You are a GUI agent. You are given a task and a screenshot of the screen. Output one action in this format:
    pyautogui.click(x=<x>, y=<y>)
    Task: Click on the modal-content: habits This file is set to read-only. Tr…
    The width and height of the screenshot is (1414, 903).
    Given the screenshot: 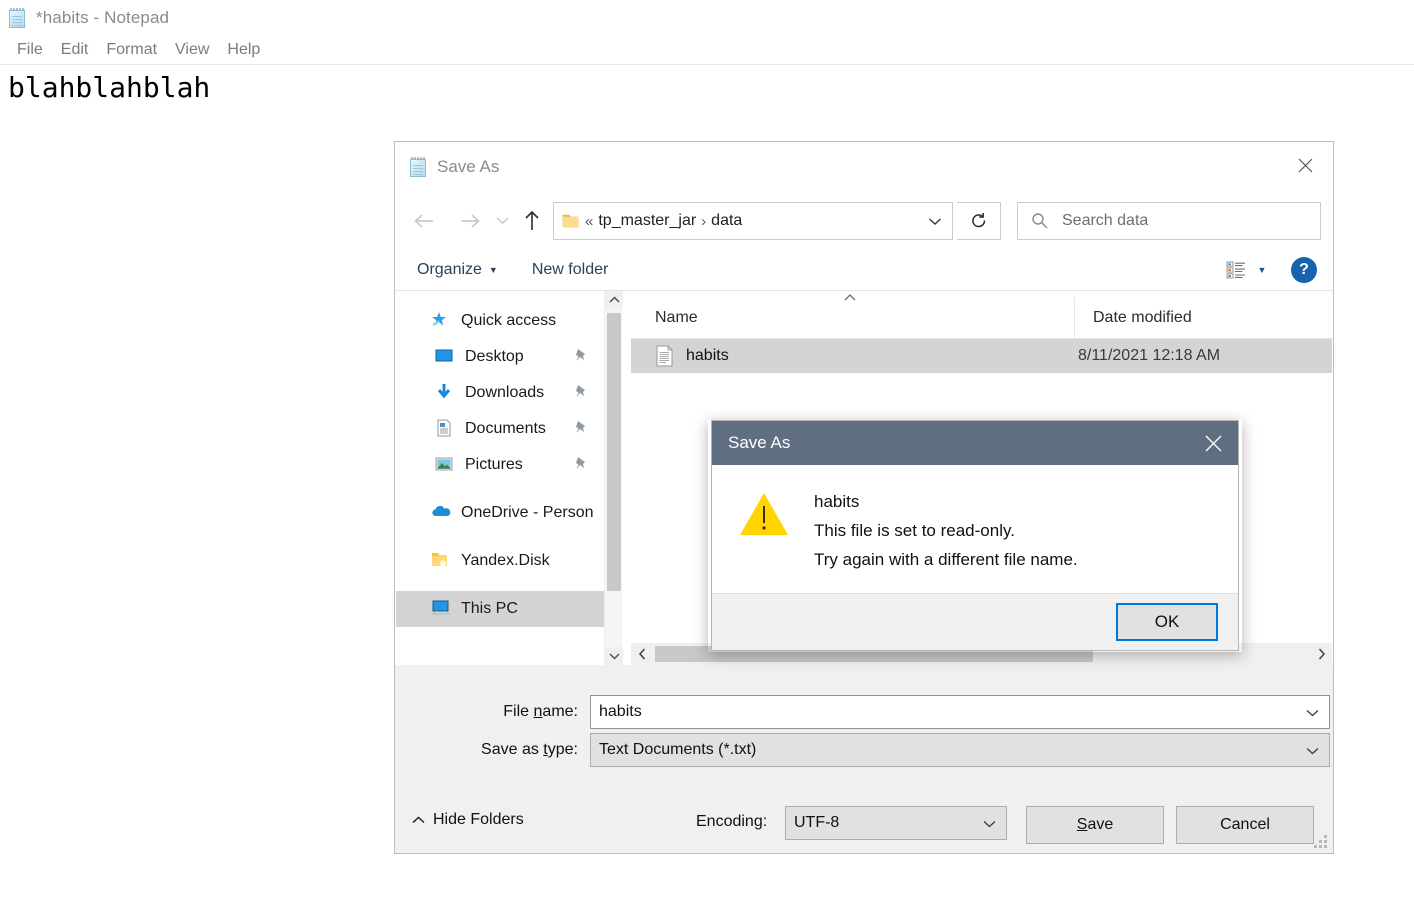 What is the action you would take?
    pyautogui.click(x=975, y=529)
    